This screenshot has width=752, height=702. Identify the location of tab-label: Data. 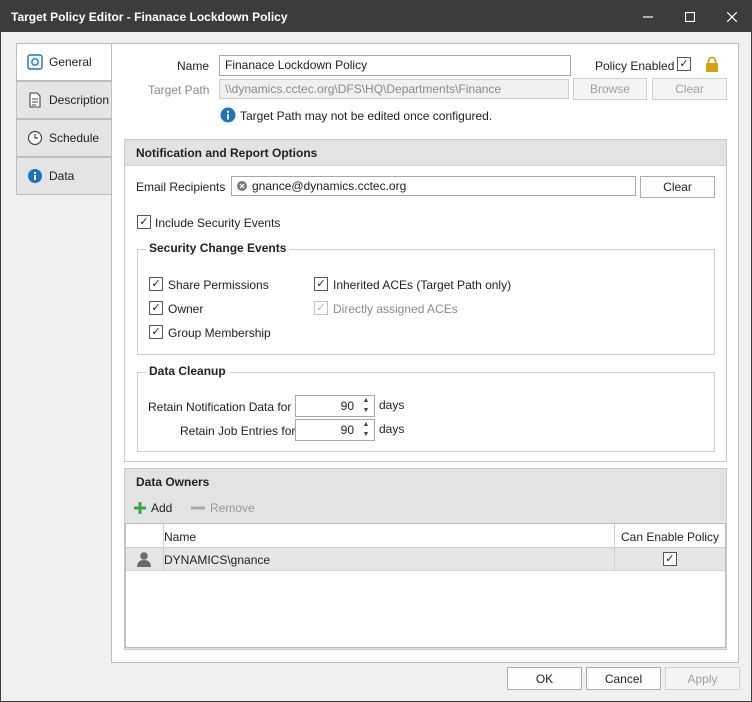
(62, 176).